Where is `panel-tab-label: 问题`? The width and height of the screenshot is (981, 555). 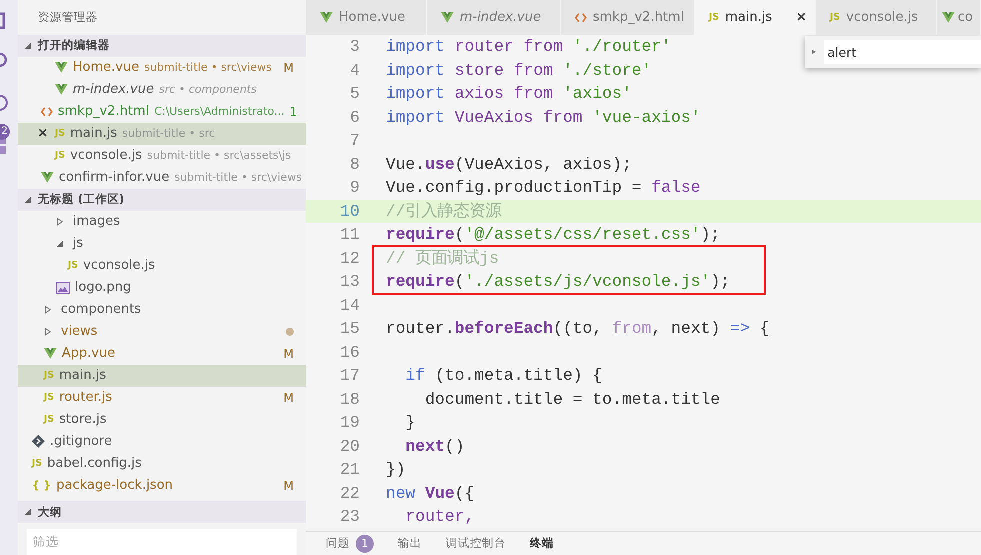 panel-tab-label: 问题 is located at coordinates (338, 543).